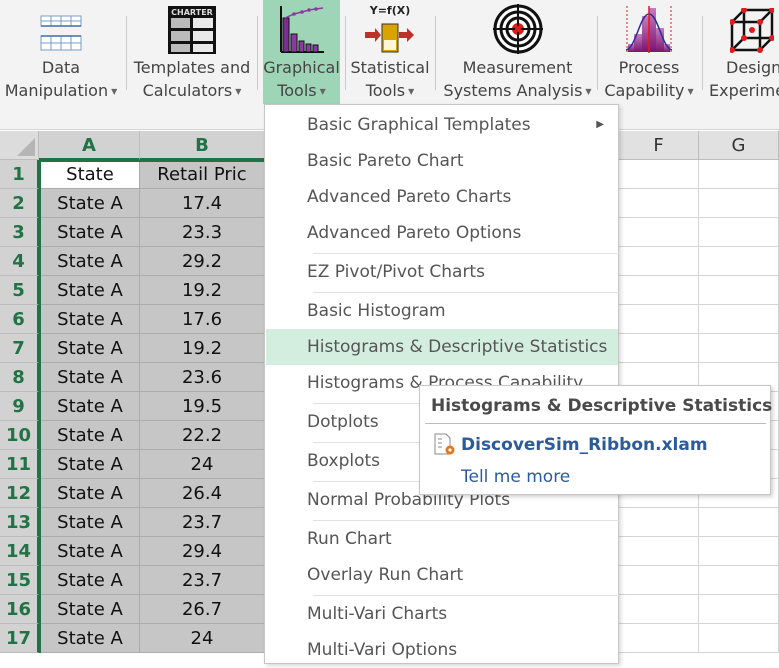  I want to click on cell-retail-price: 26.4, so click(202, 493).